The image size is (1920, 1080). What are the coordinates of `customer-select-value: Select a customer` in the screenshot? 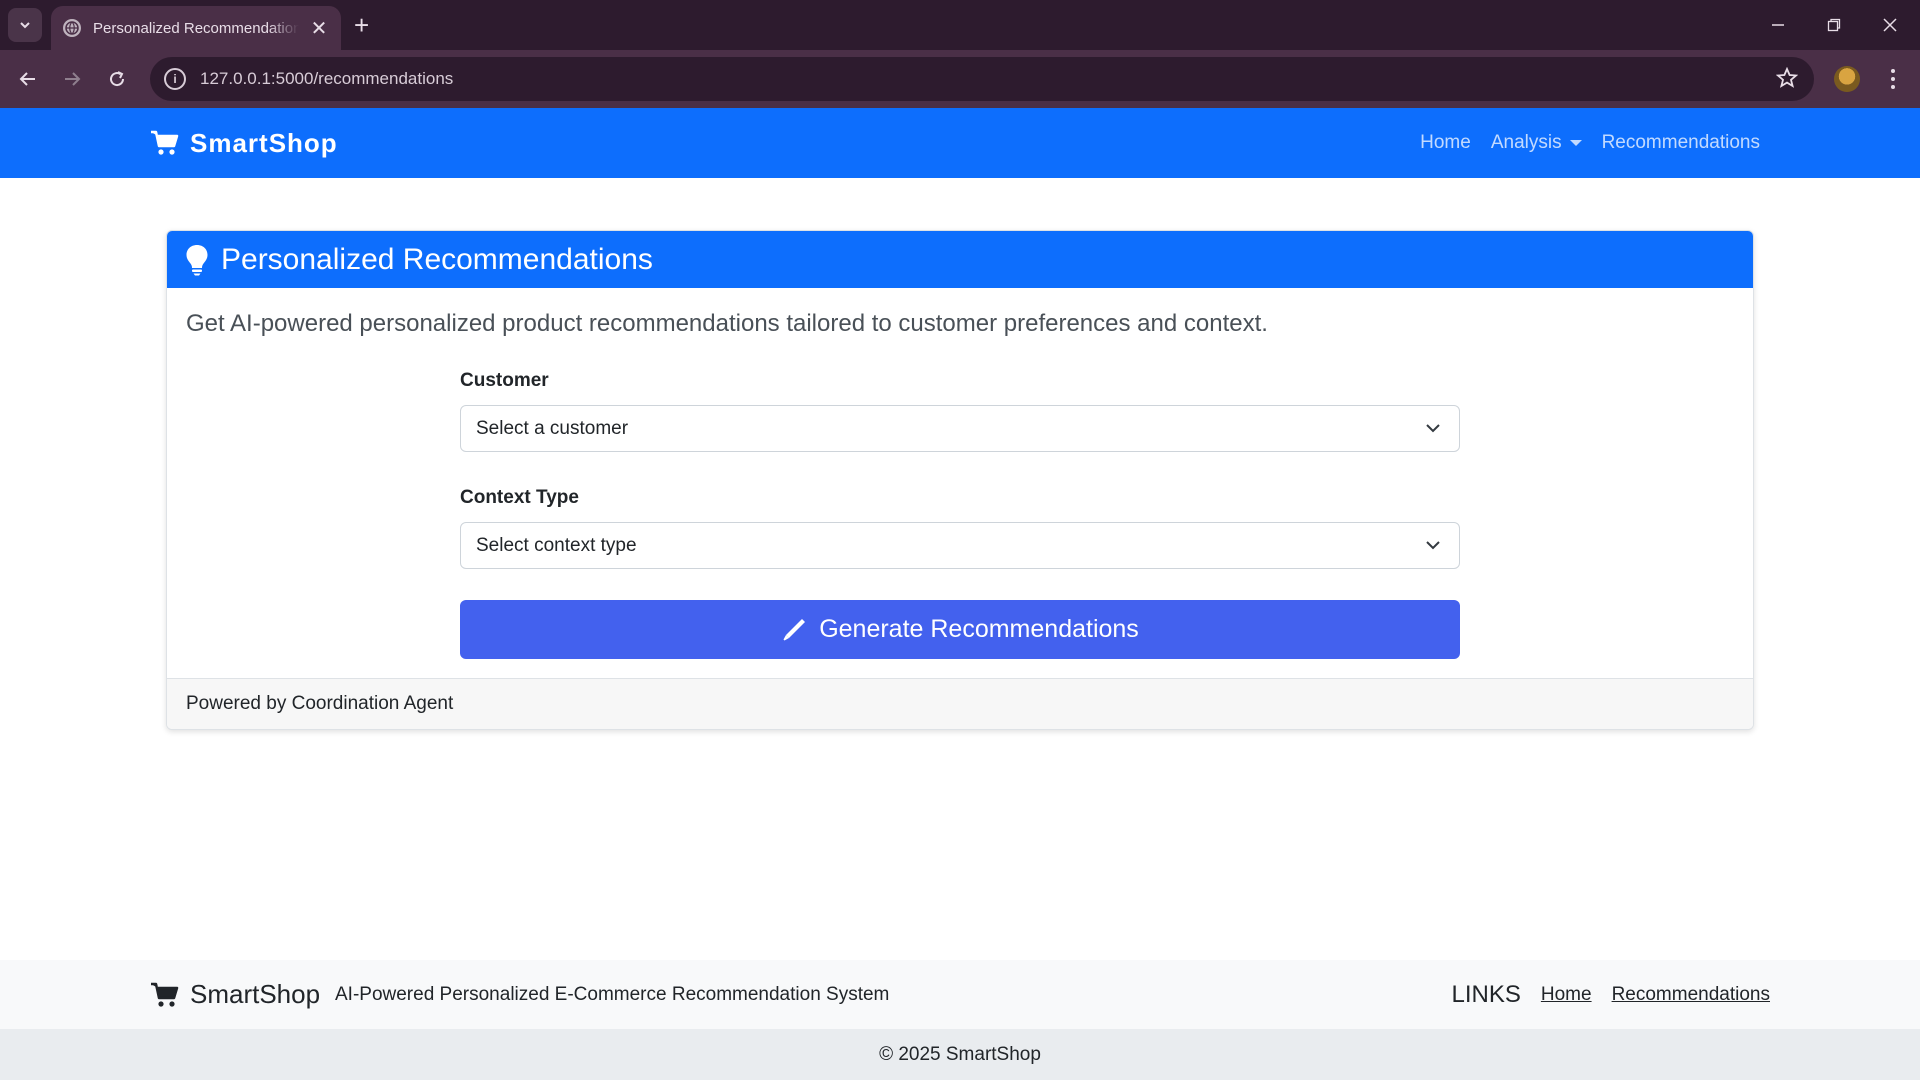 It's located at (552, 428).